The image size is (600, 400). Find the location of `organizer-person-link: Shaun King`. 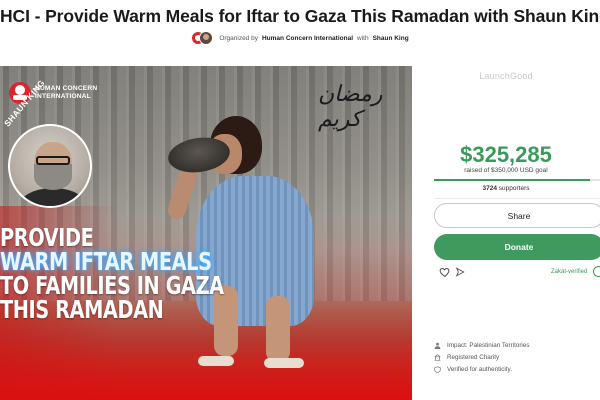

organizer-person-link: Shaun King is located at coordinates (391, 38).